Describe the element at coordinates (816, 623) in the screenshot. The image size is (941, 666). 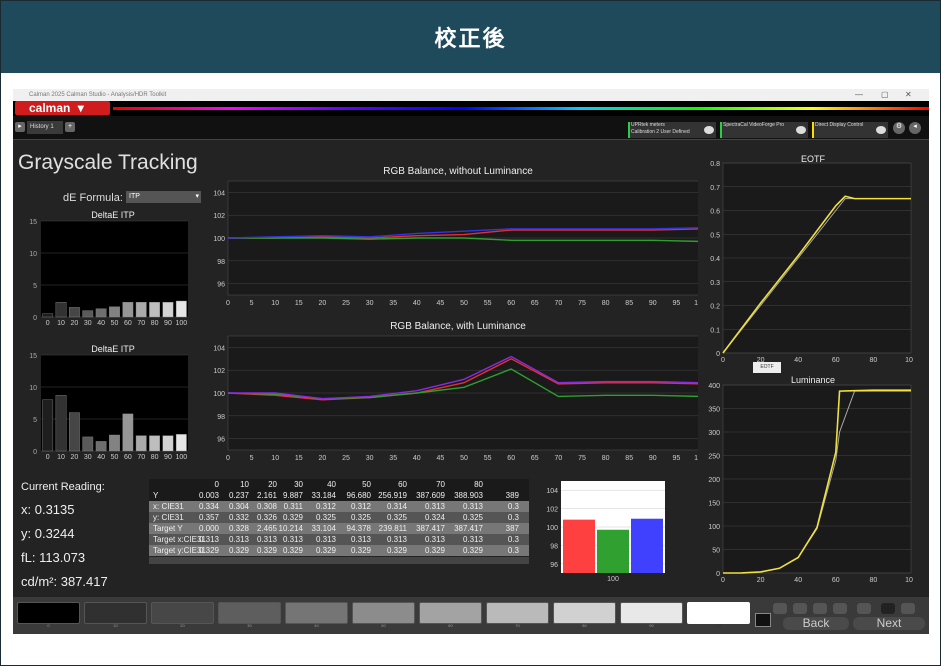
I see `back-button: Back` at that location.